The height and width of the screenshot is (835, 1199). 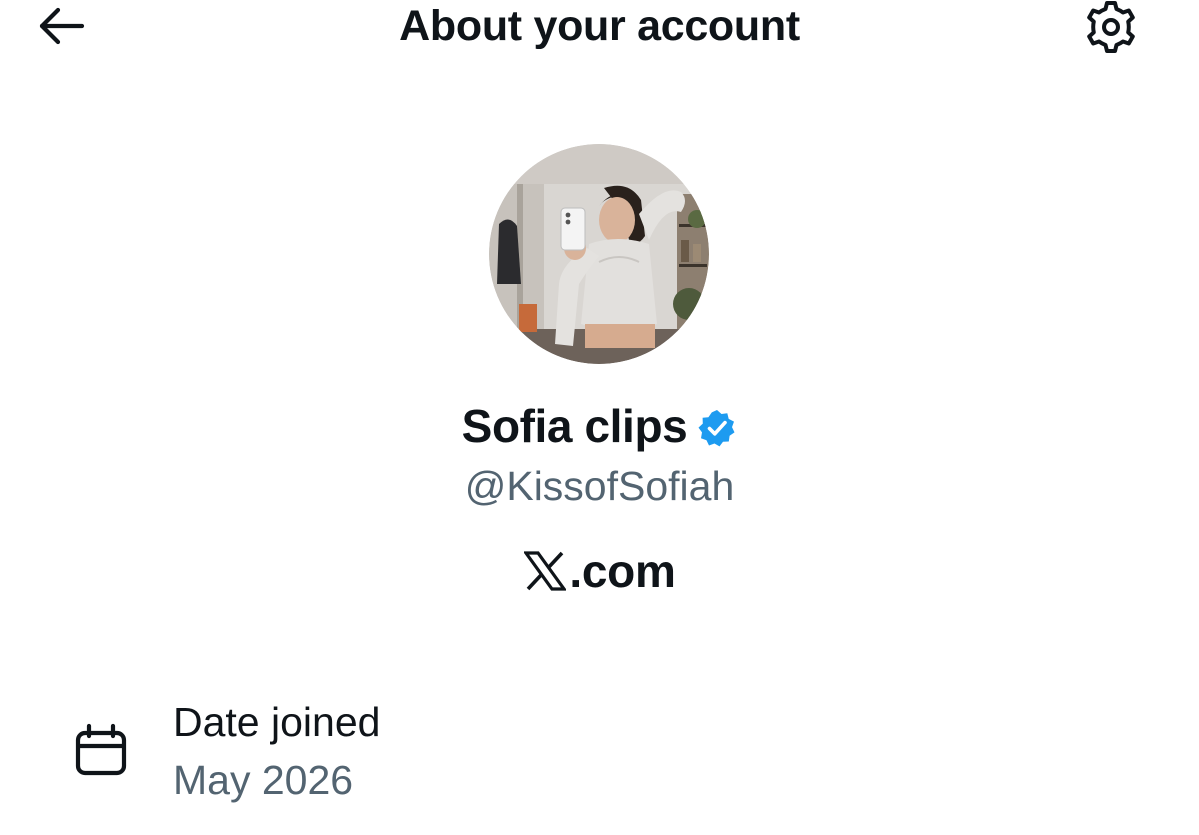 What do you see at coordinates (263, 780) in the screenshot?
I see `date-joined-value: May 2026` at bounding box center [263, 780].